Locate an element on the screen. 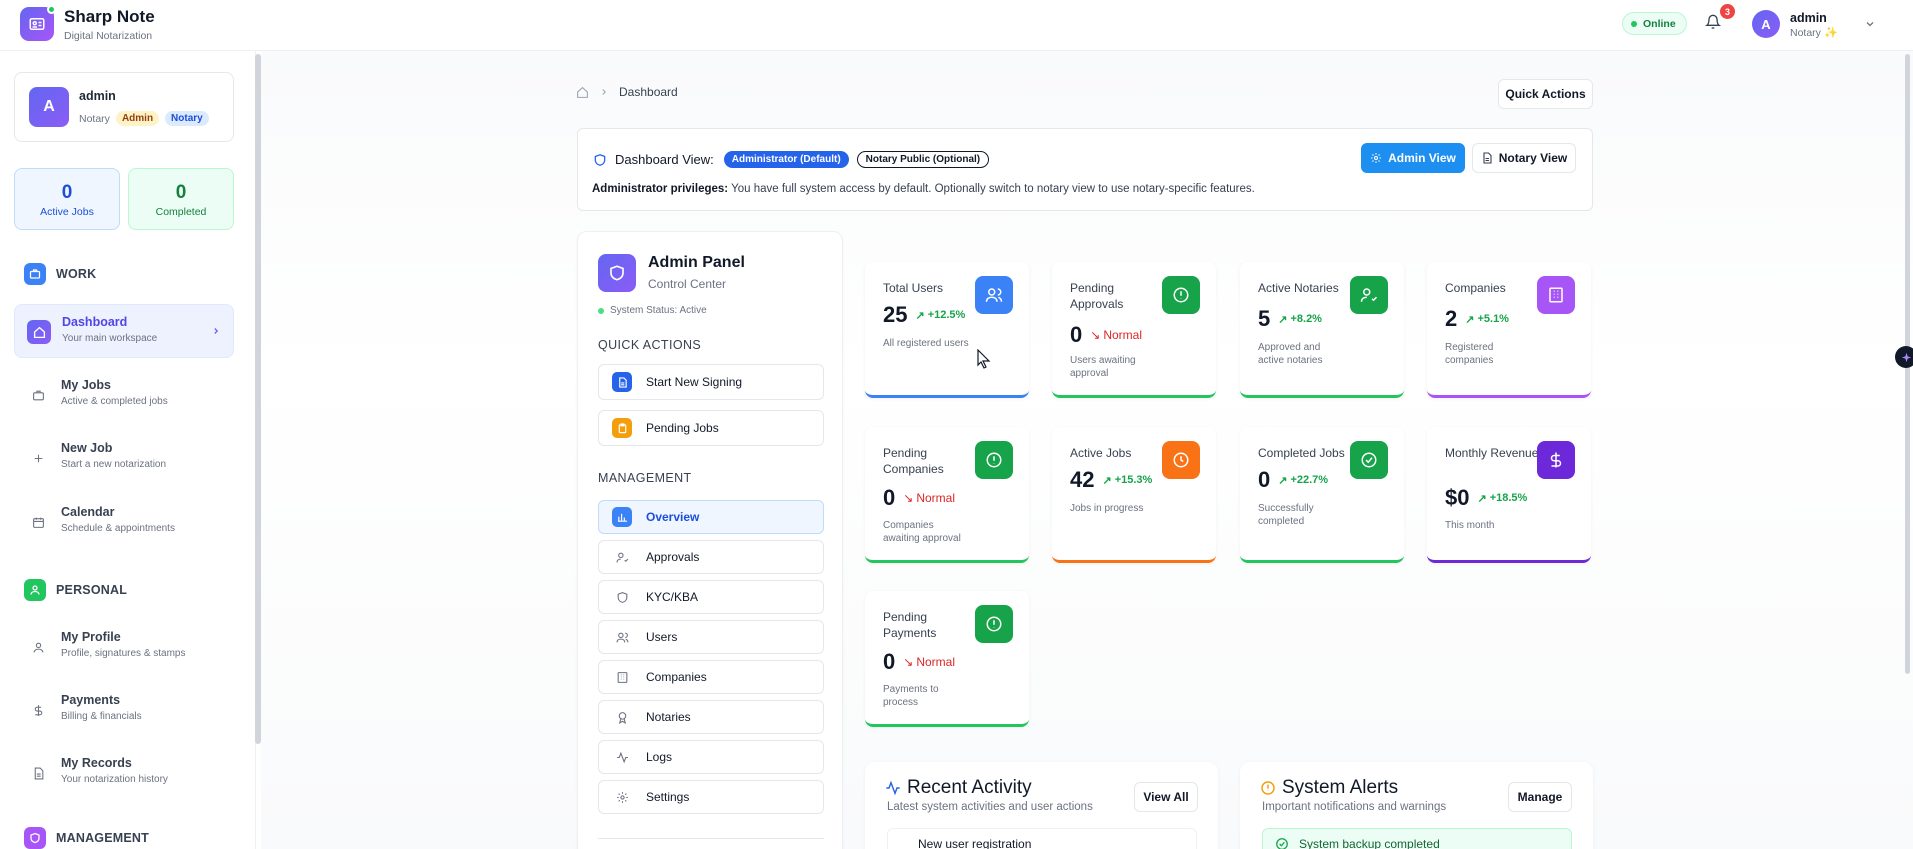 Image resolution: width=1913 pixels, height=849 pixels. stat-card-active-jobs: Active Jobs 42 ↗ +15.3% Jobs in progress is located at coordinates (1134, 495).